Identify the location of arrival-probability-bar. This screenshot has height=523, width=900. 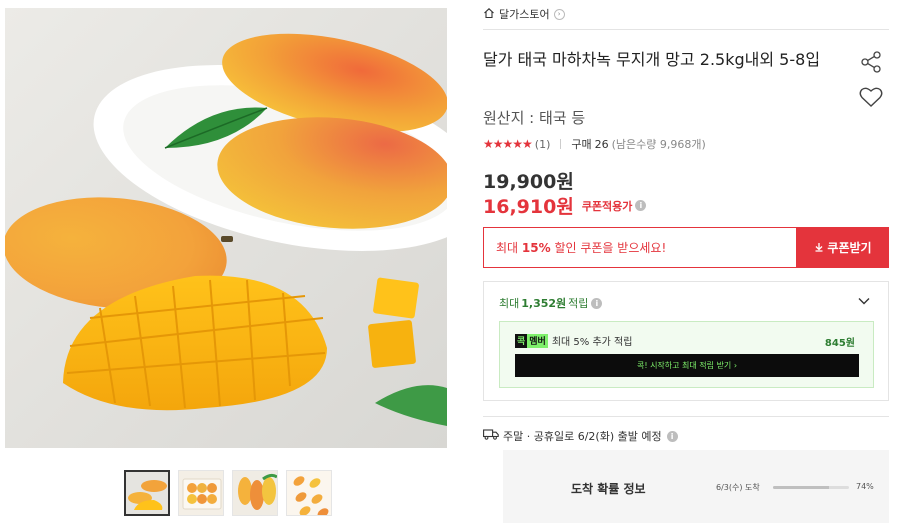
(811, 487).